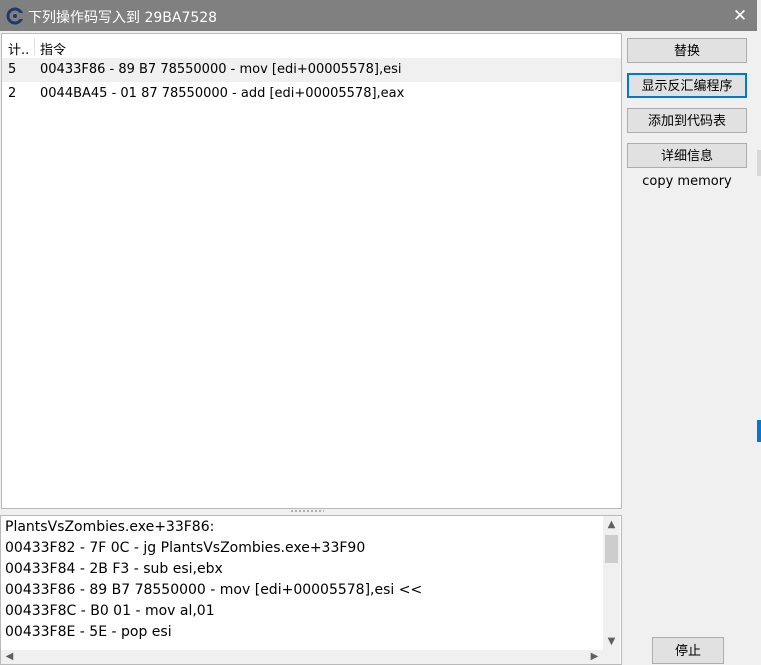 The height and width of the screenshot is (665, 761). Describe the element at coordinates (34, 46) in the screenshot. I see `column-divider` at that location.